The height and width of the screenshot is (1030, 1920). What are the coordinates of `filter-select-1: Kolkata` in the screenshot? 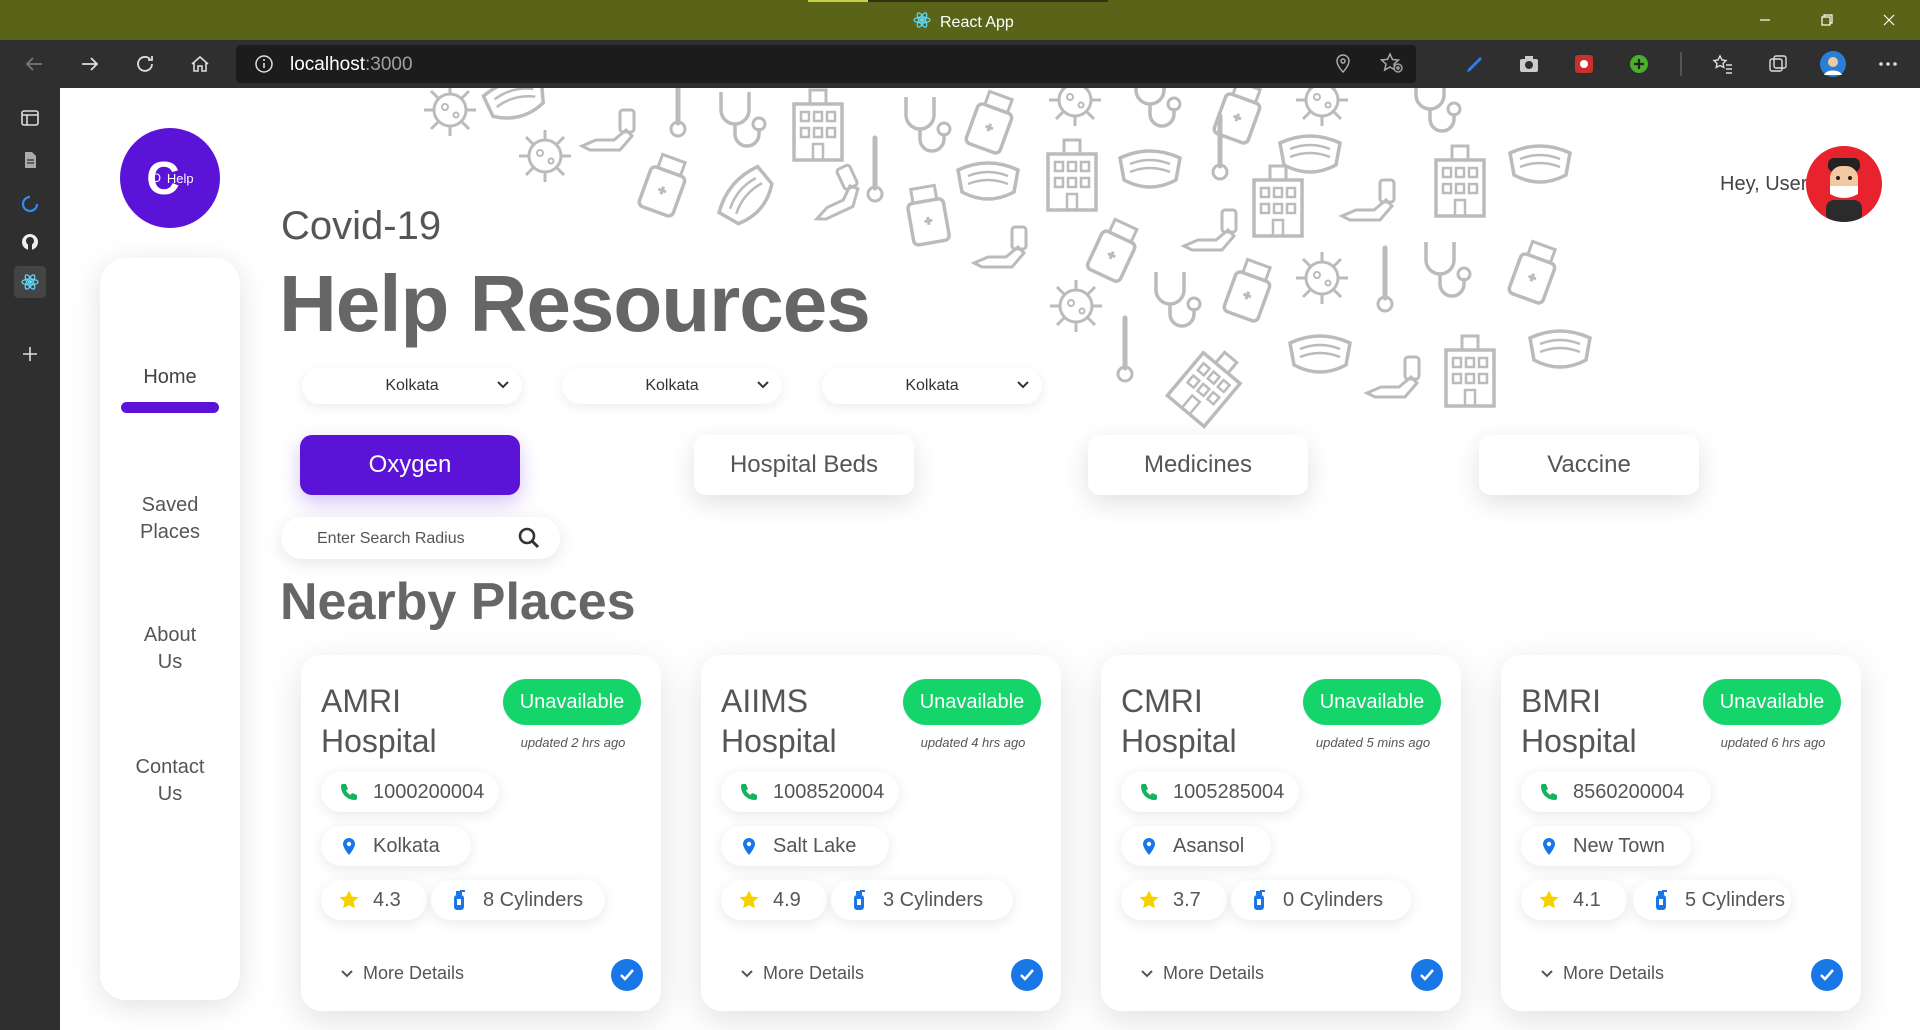 It's located at (412, 386).